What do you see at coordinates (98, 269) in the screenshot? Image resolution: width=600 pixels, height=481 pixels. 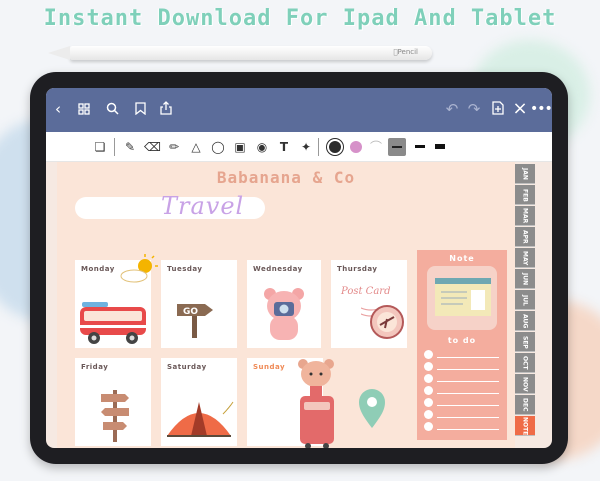 I see `day-label: Monday` at bounding box center [98, 269].